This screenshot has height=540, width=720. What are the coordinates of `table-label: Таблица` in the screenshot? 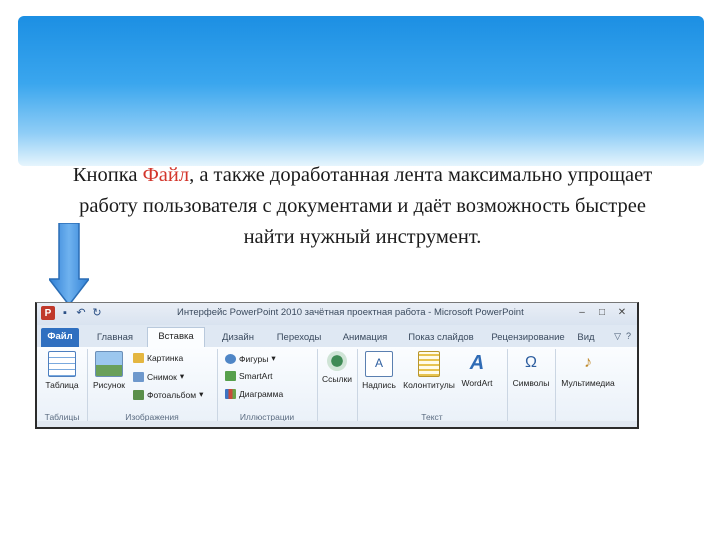 It's located at (62, 385).